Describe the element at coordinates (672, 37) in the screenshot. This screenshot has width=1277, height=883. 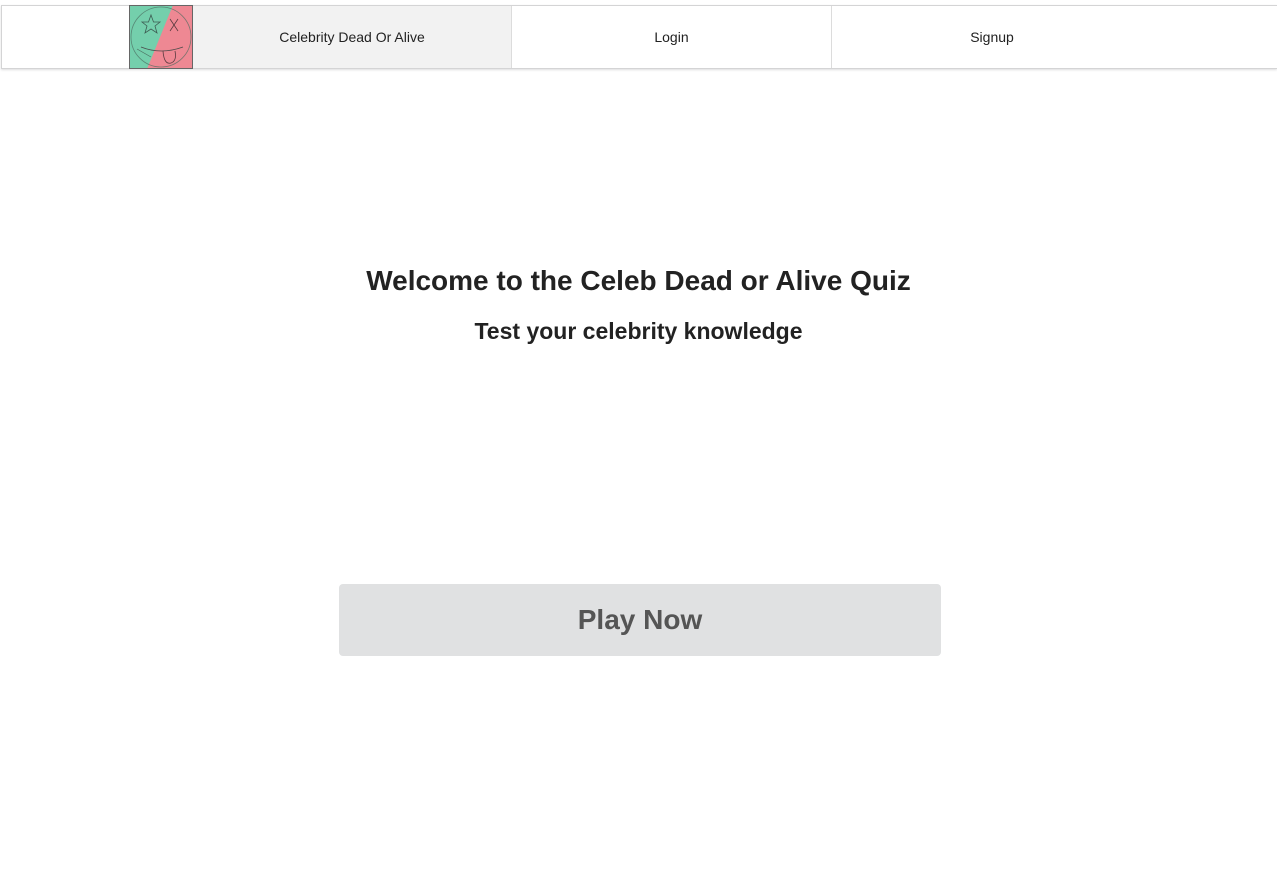
I see `nav-login-link: Login` at that location.